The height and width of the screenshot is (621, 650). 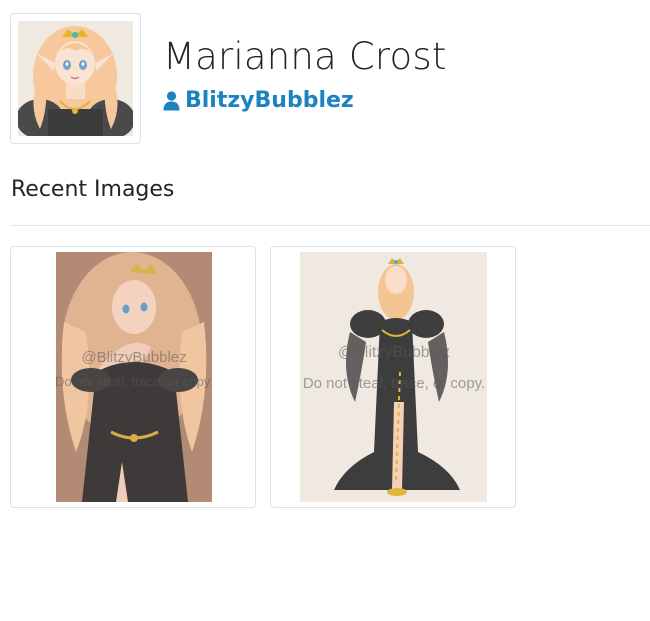 I want to click on avatar-image, so click(x=75, y=78).